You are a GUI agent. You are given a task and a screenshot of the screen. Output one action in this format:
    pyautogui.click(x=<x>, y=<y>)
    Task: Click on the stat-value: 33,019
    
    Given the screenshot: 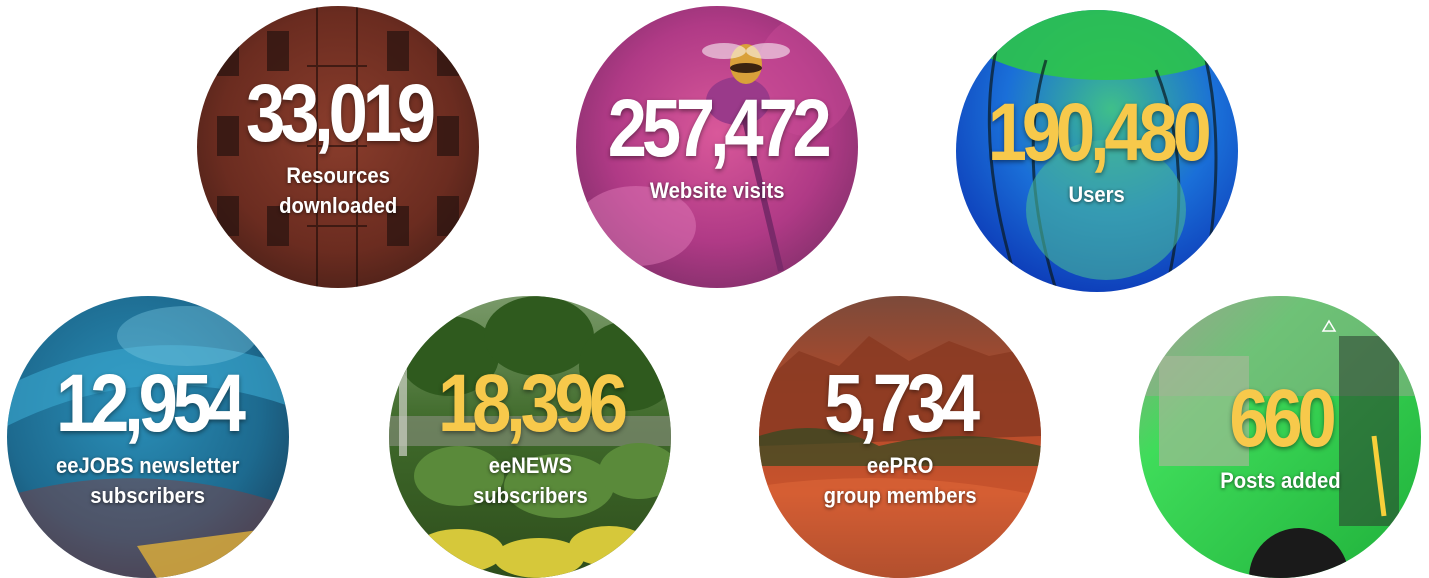 What is the action you would take?
    pyautogui.click(x=340, y=113)
    